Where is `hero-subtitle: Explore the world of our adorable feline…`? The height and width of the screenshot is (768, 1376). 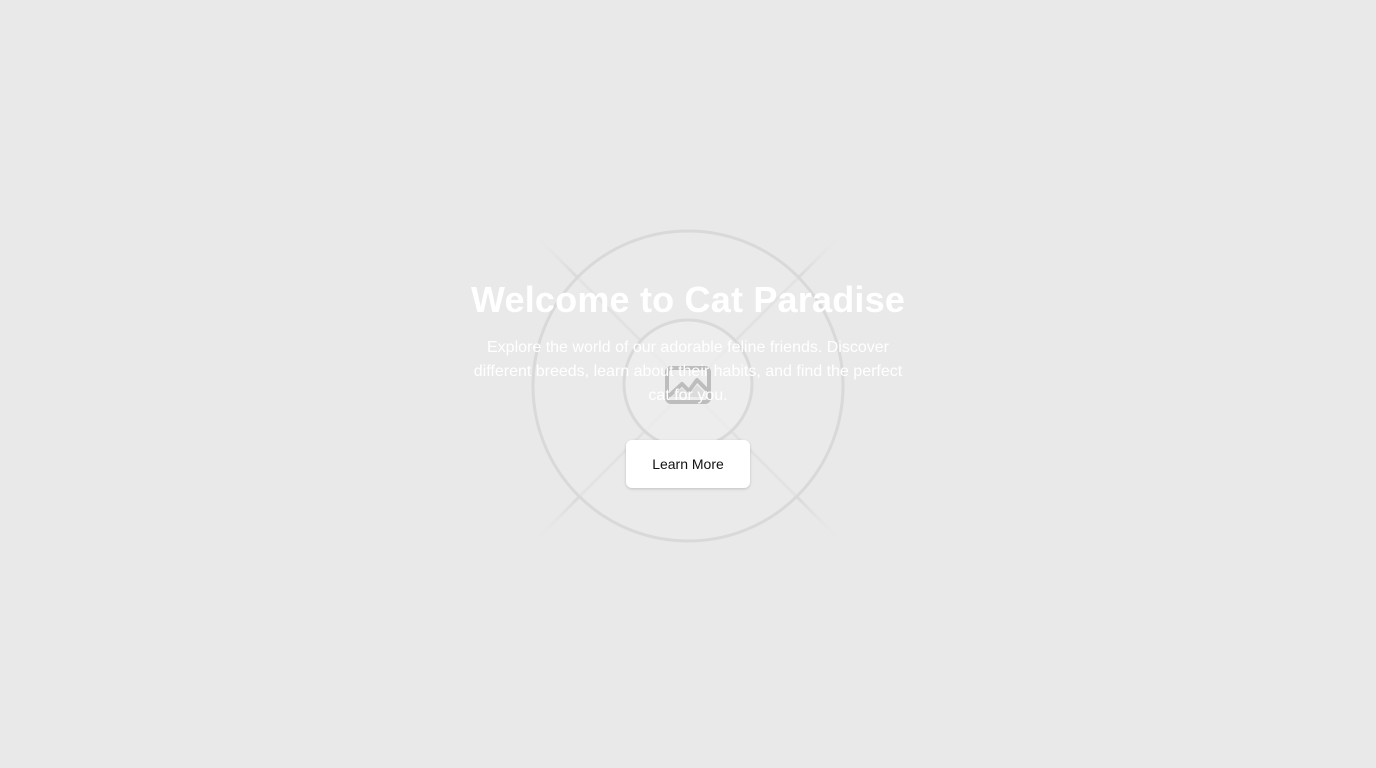
hero-subtitle: Explore the world of our adorable feline… is located at coordinates (688, 371).